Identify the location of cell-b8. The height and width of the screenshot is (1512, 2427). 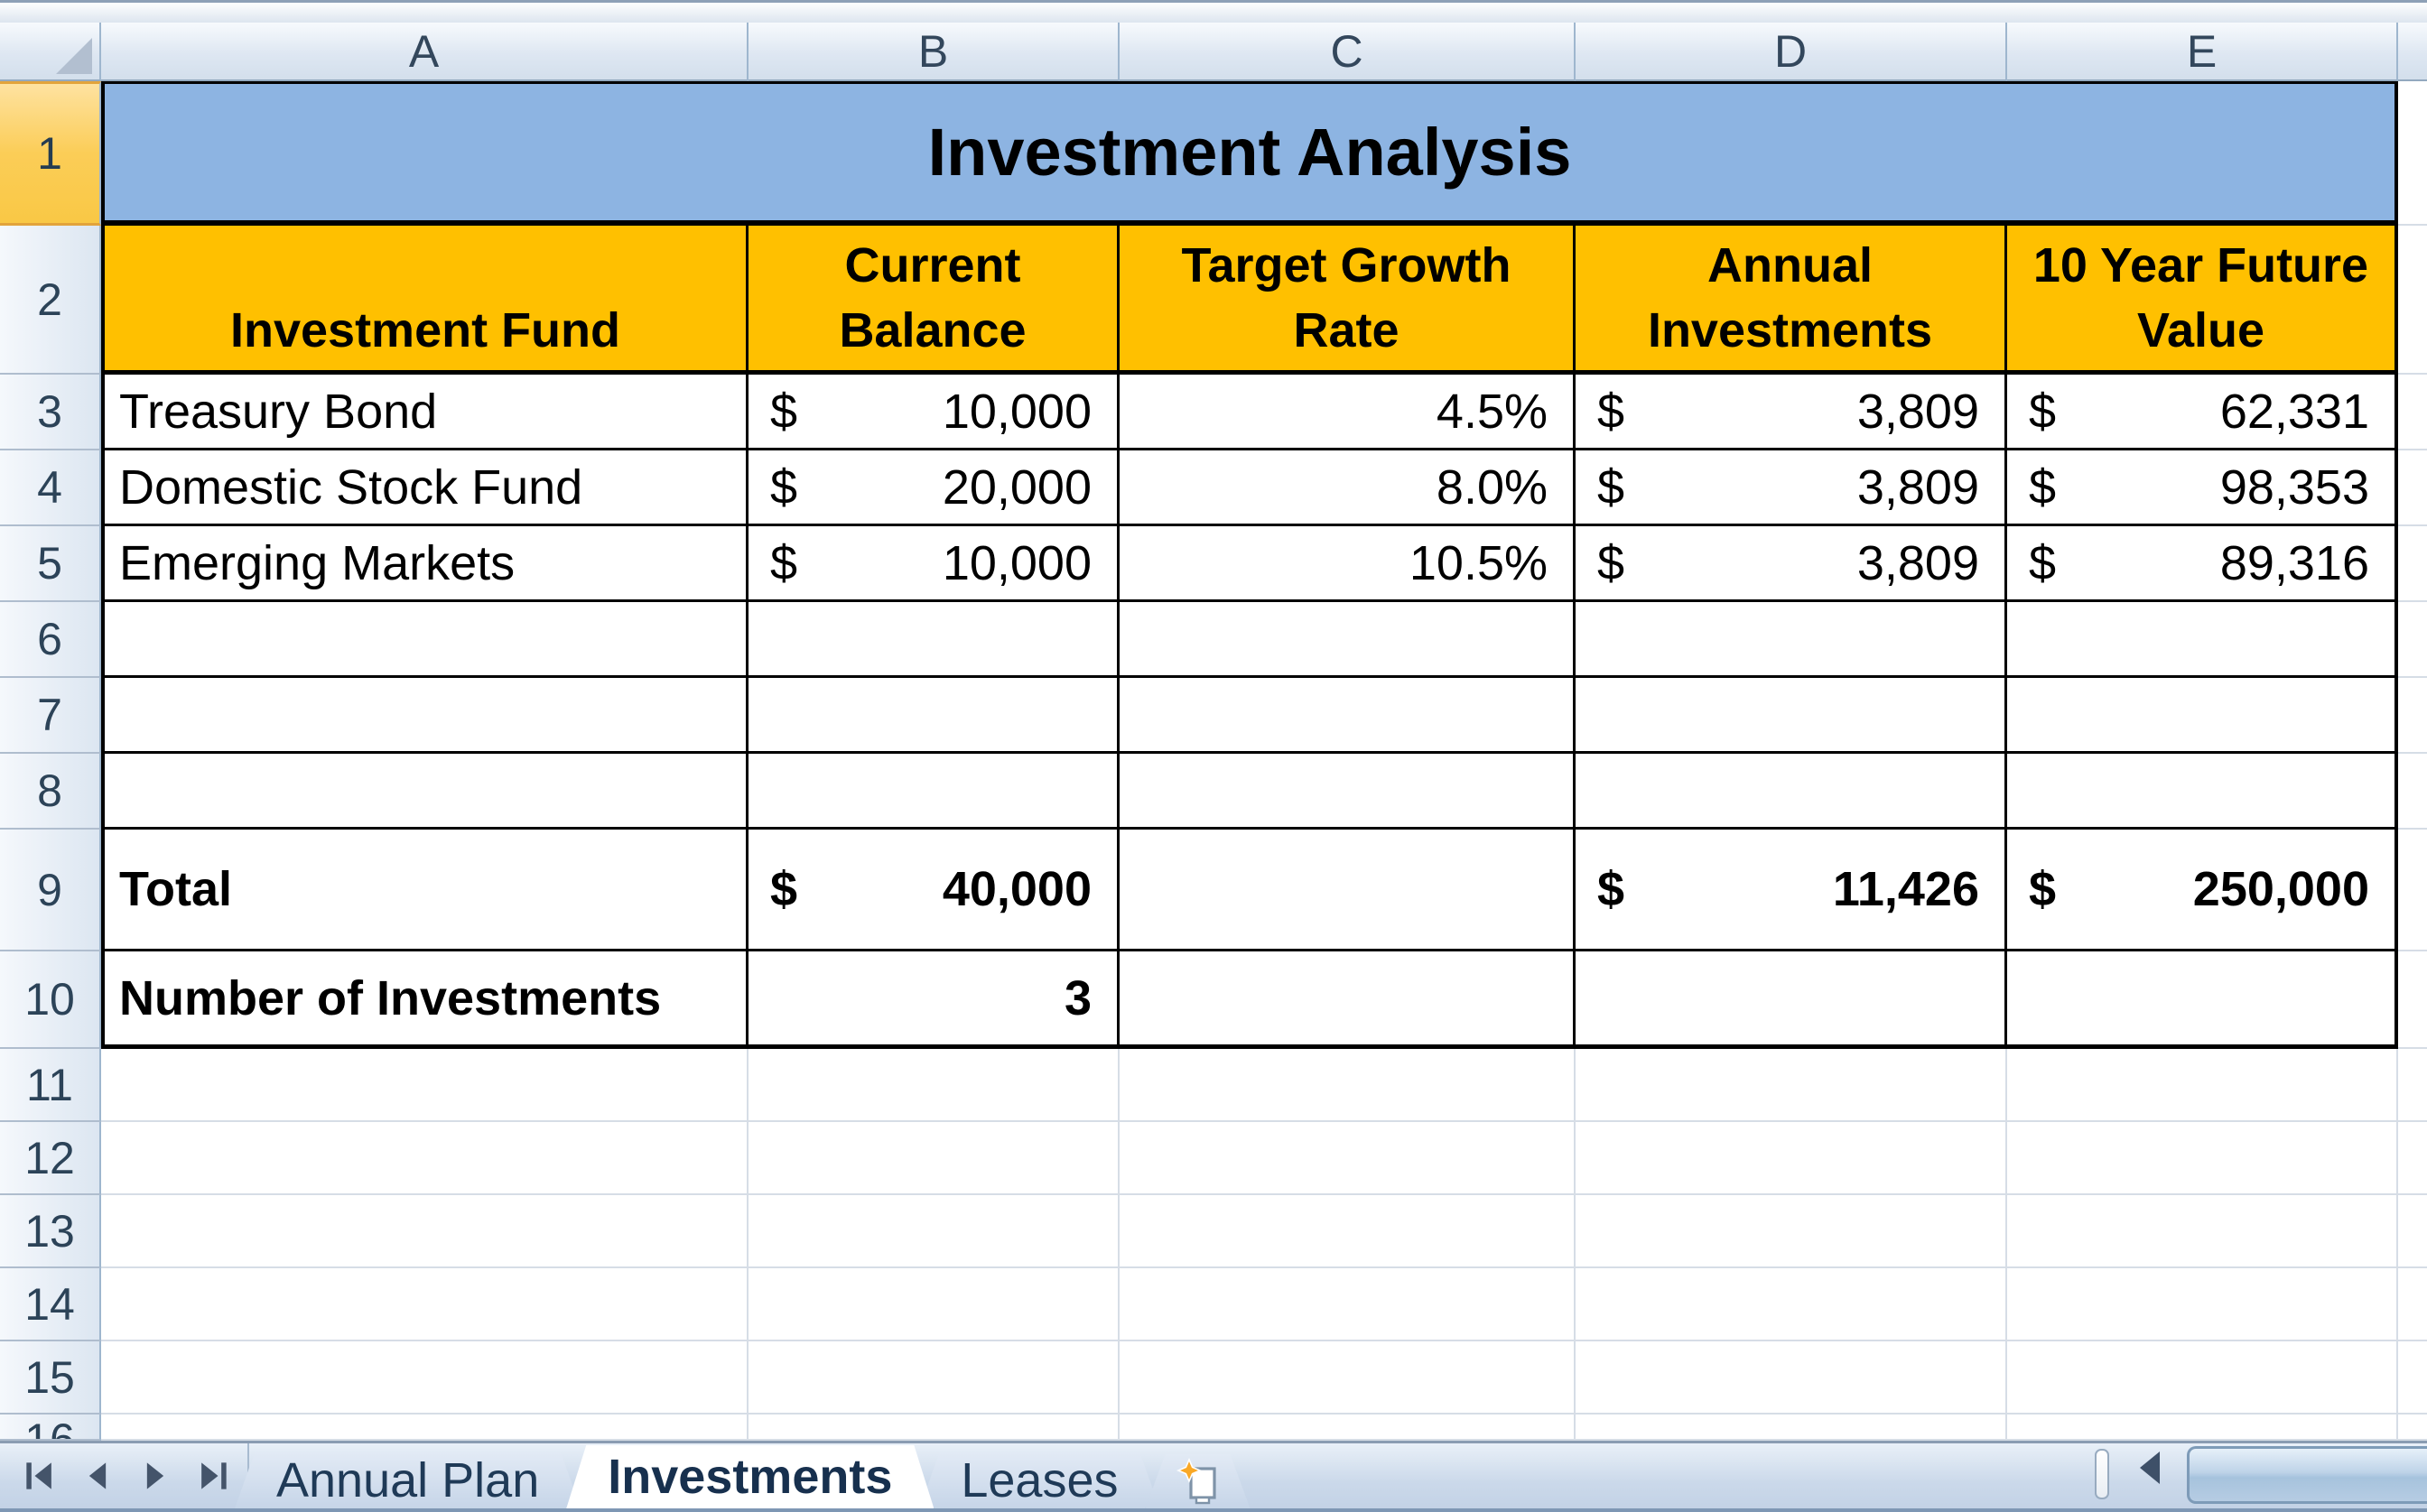
(934, 792).